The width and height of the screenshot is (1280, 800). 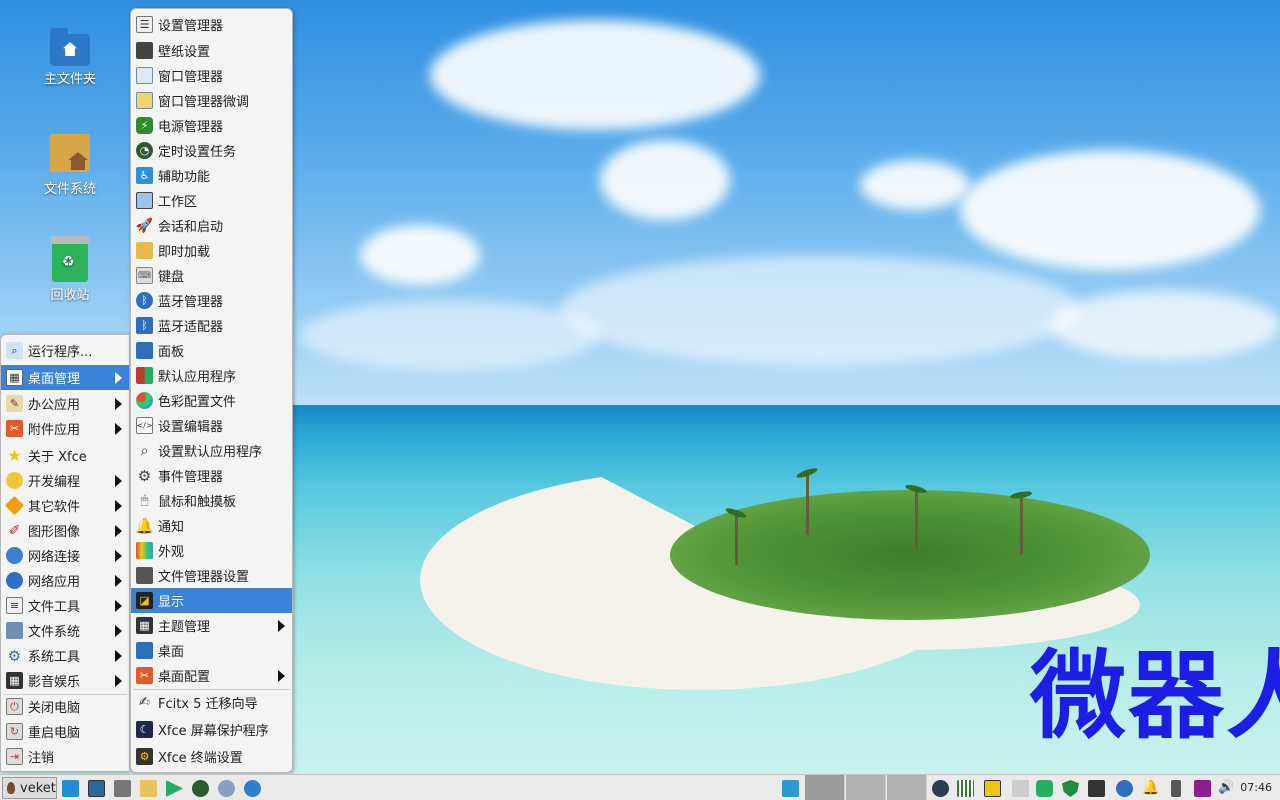 I want to click on menu-item-about-xfce: ★ 关于 Xfce, so click(x=65, y=455).